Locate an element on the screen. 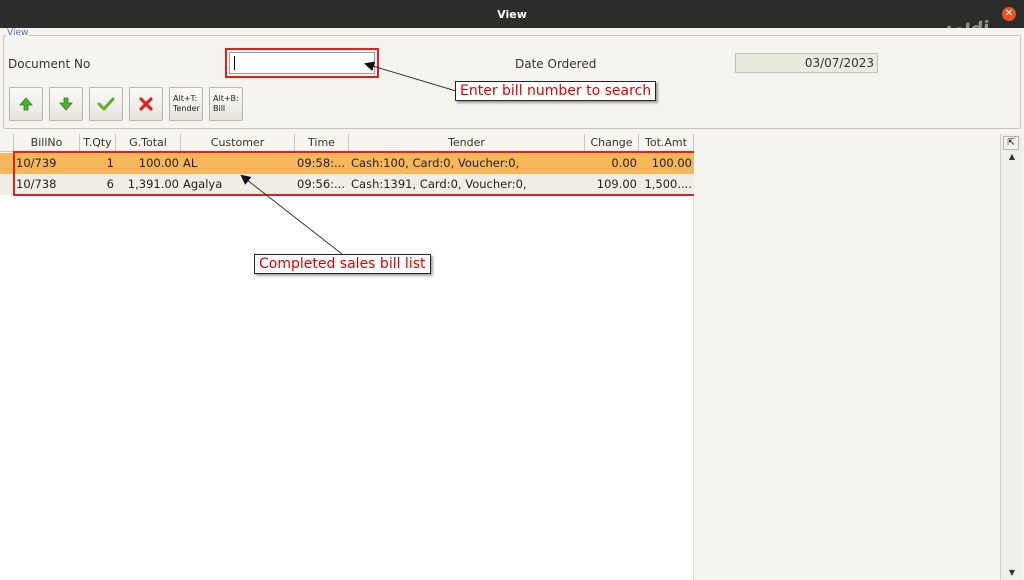 This screenshot has width=1024, height=580. bill-label: Bill is located at coordinates (219, 108).